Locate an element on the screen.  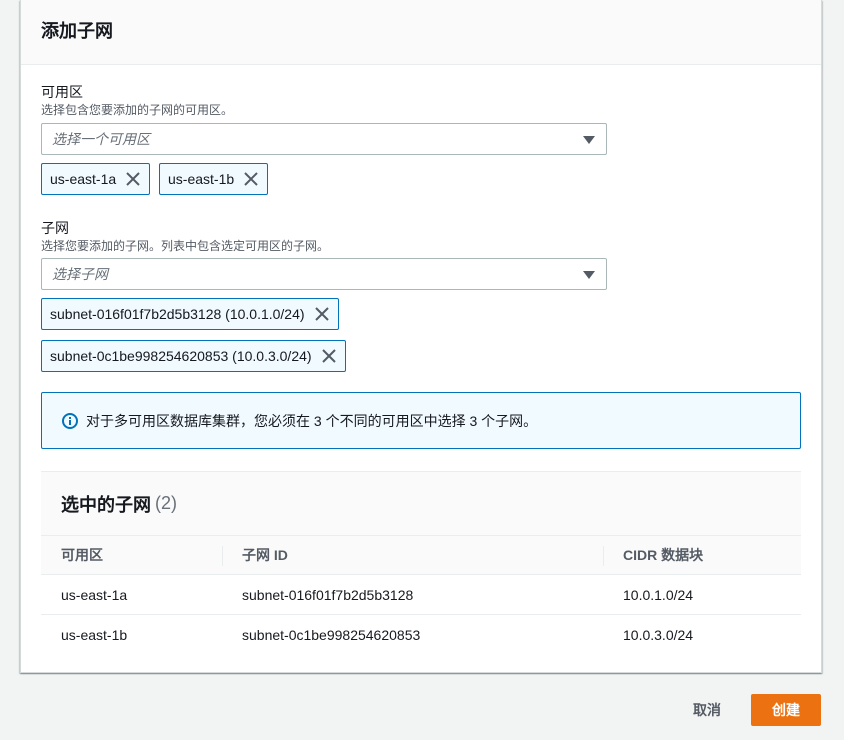
az-token-2: us-east-1b is located at coordinates (214, 179).